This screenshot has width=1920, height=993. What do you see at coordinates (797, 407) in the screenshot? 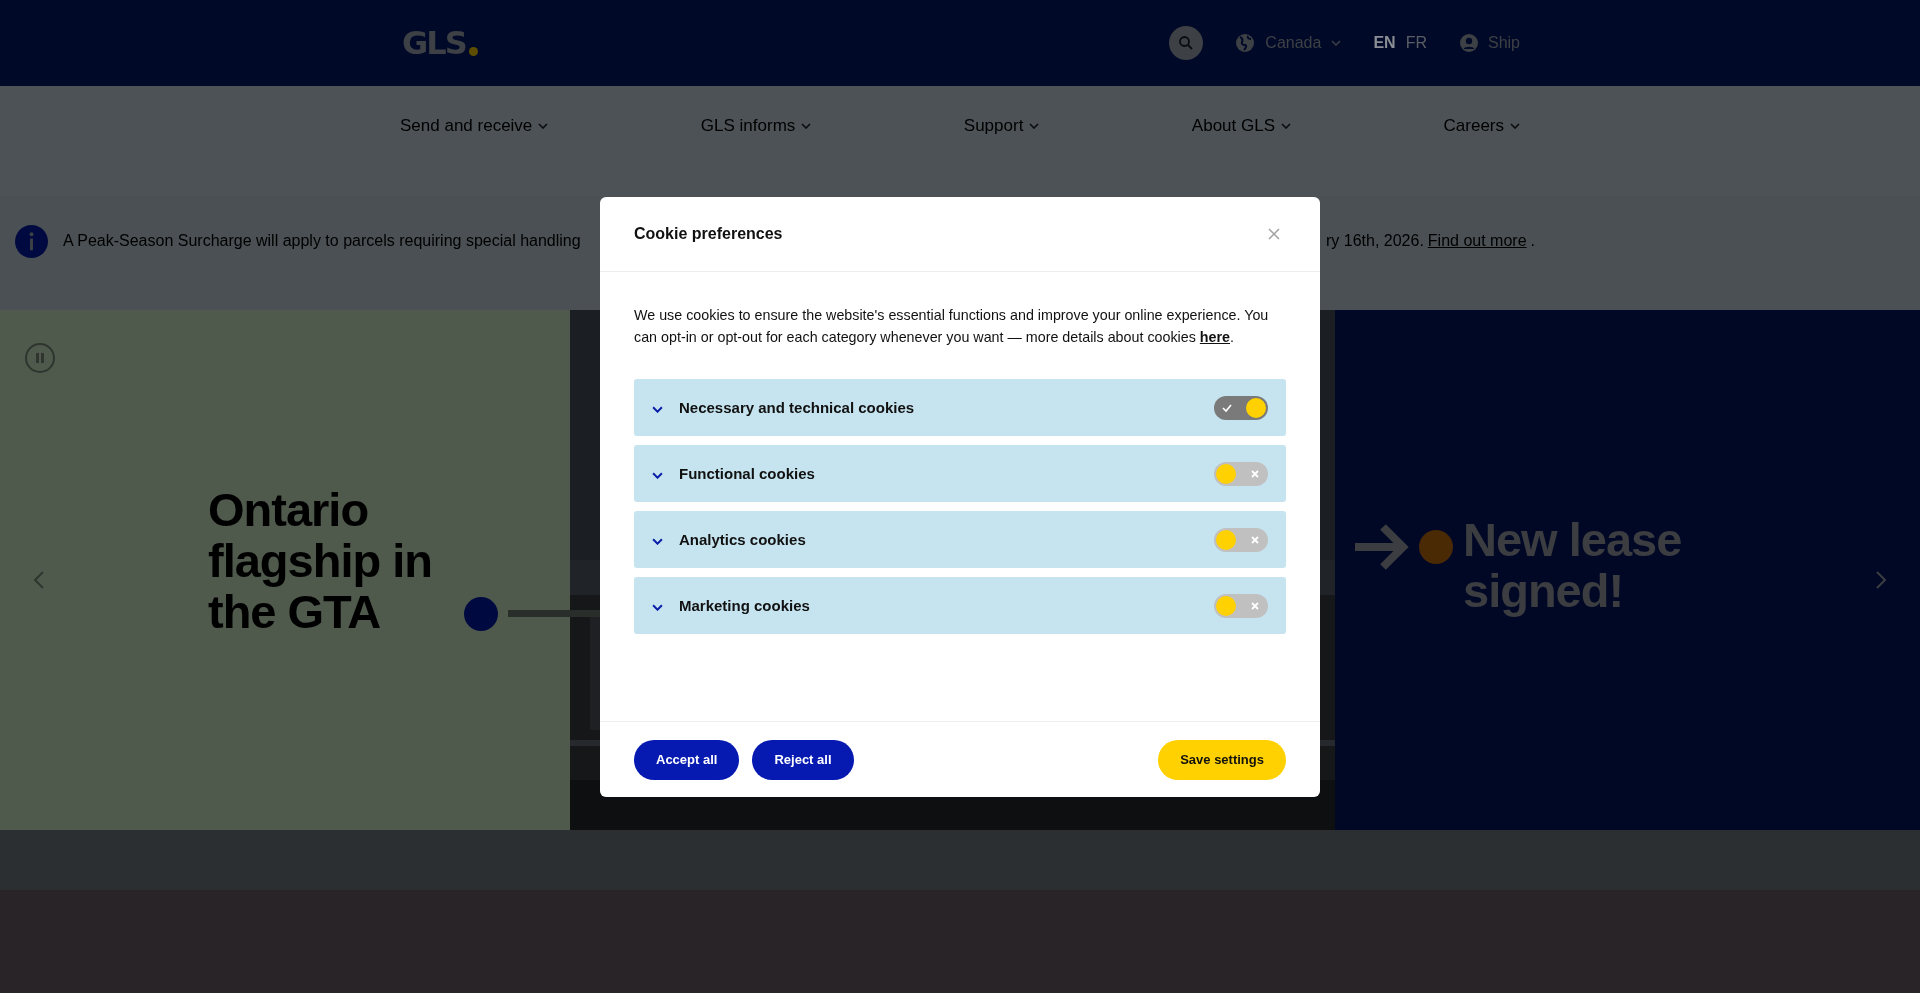
I see `category-label: Necessary and technical cookies` at bounding box center [797, 407].